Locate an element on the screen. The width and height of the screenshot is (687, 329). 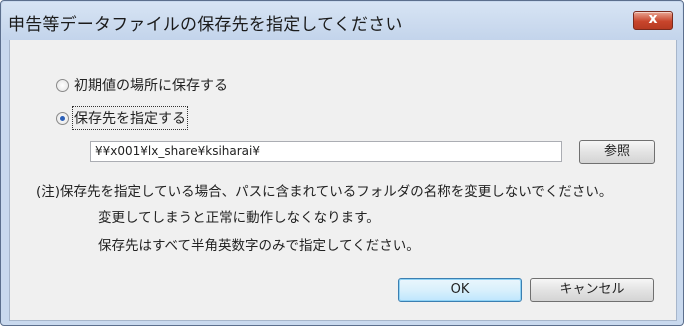
save-path-input: ¥¥x001¥lx_share¥ksiharai¥ is located at coordinates (326, 151).